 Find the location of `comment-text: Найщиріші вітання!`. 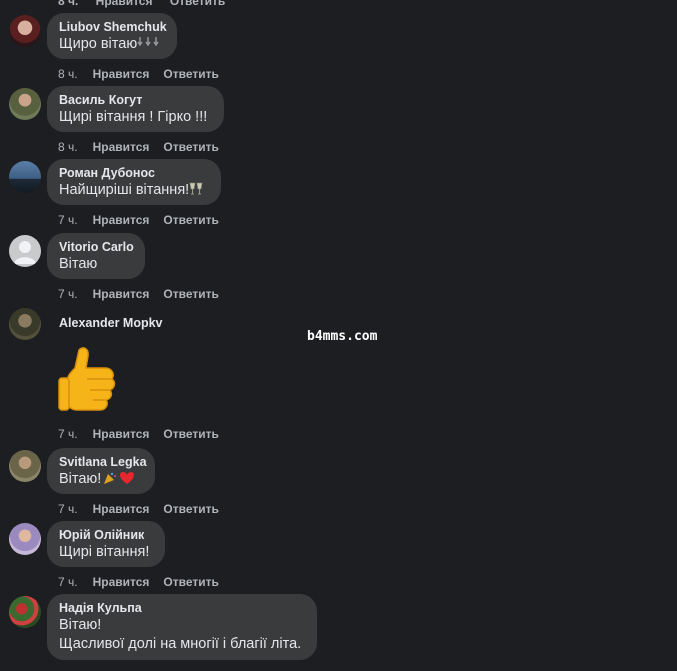

comment-text: Найщиріші вітання! is located at coordinates (124, 190).